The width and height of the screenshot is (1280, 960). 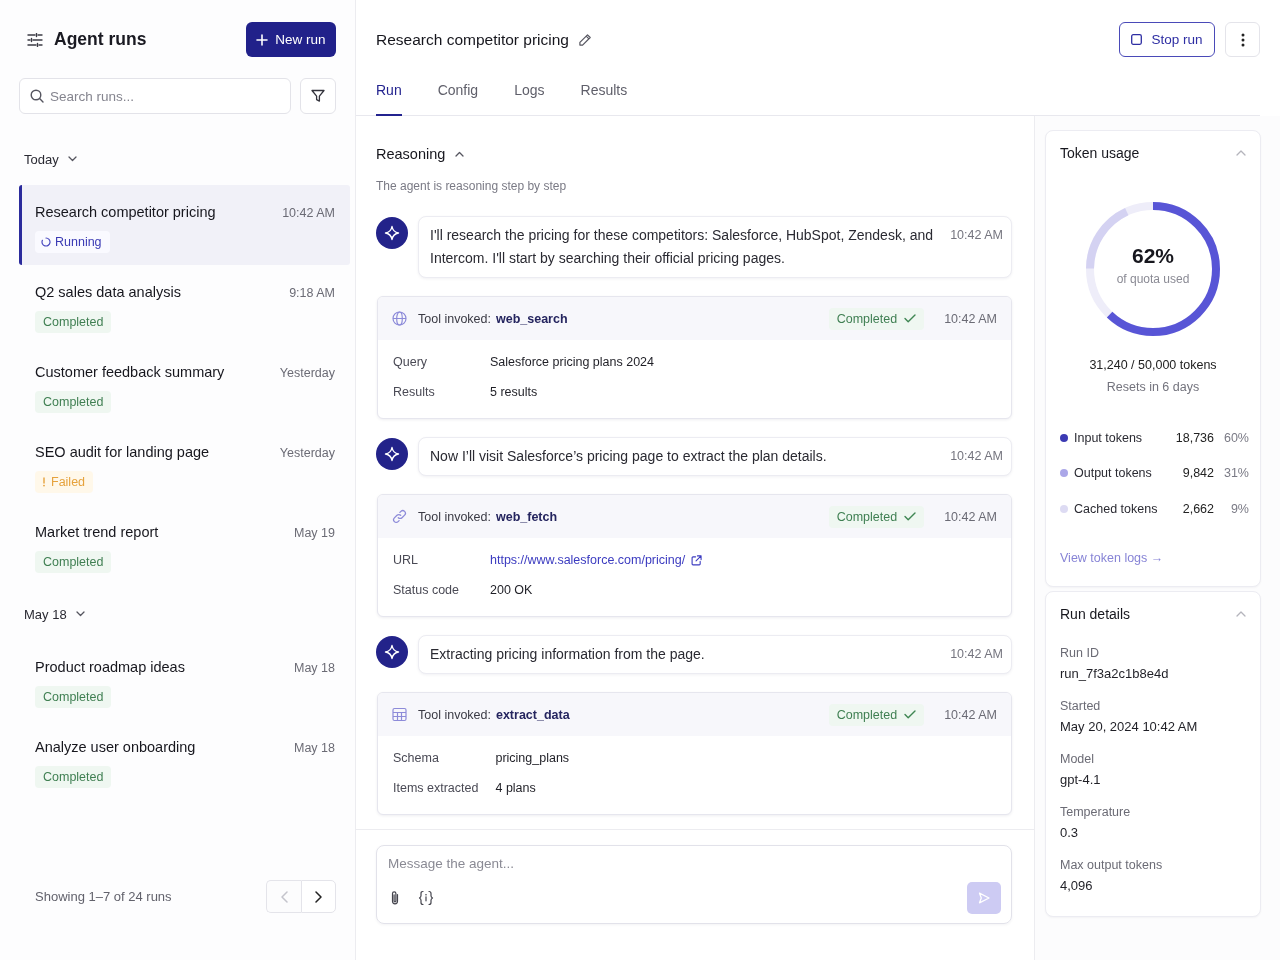 I want to click on detail-value: May 20, 2024 10:42 AM, so click(x=1129, y=726).